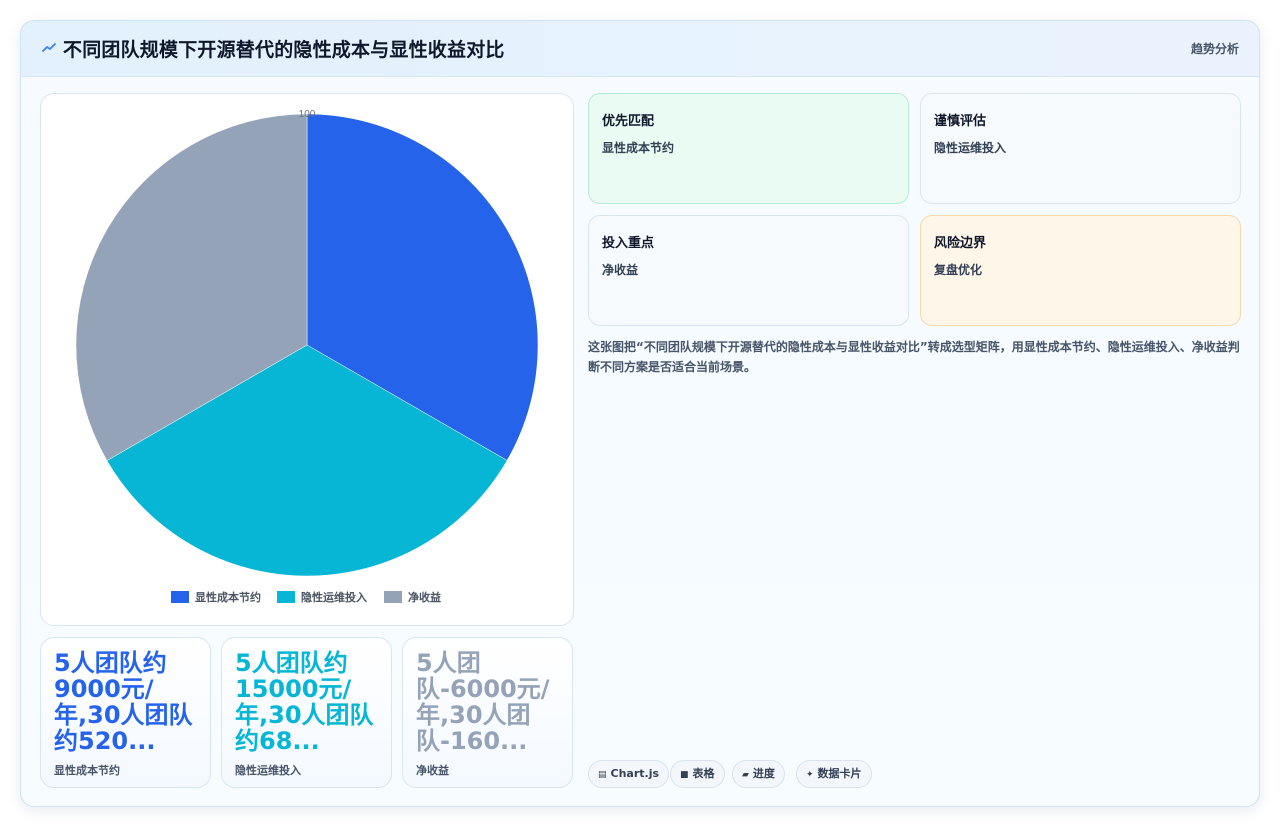 This screenshot has height=828, width=1280. What do you see at coordinates (697, 774) in the screenshot?
I see `chip-table: ■ 表格` at bounding box center [697, 774].